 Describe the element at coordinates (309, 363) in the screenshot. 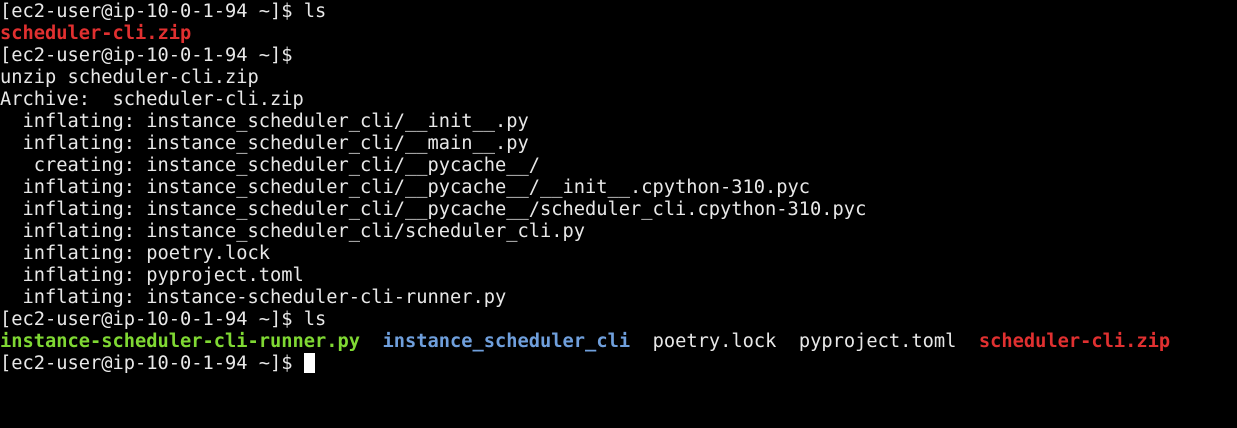

I see `text-cursor` at that location.